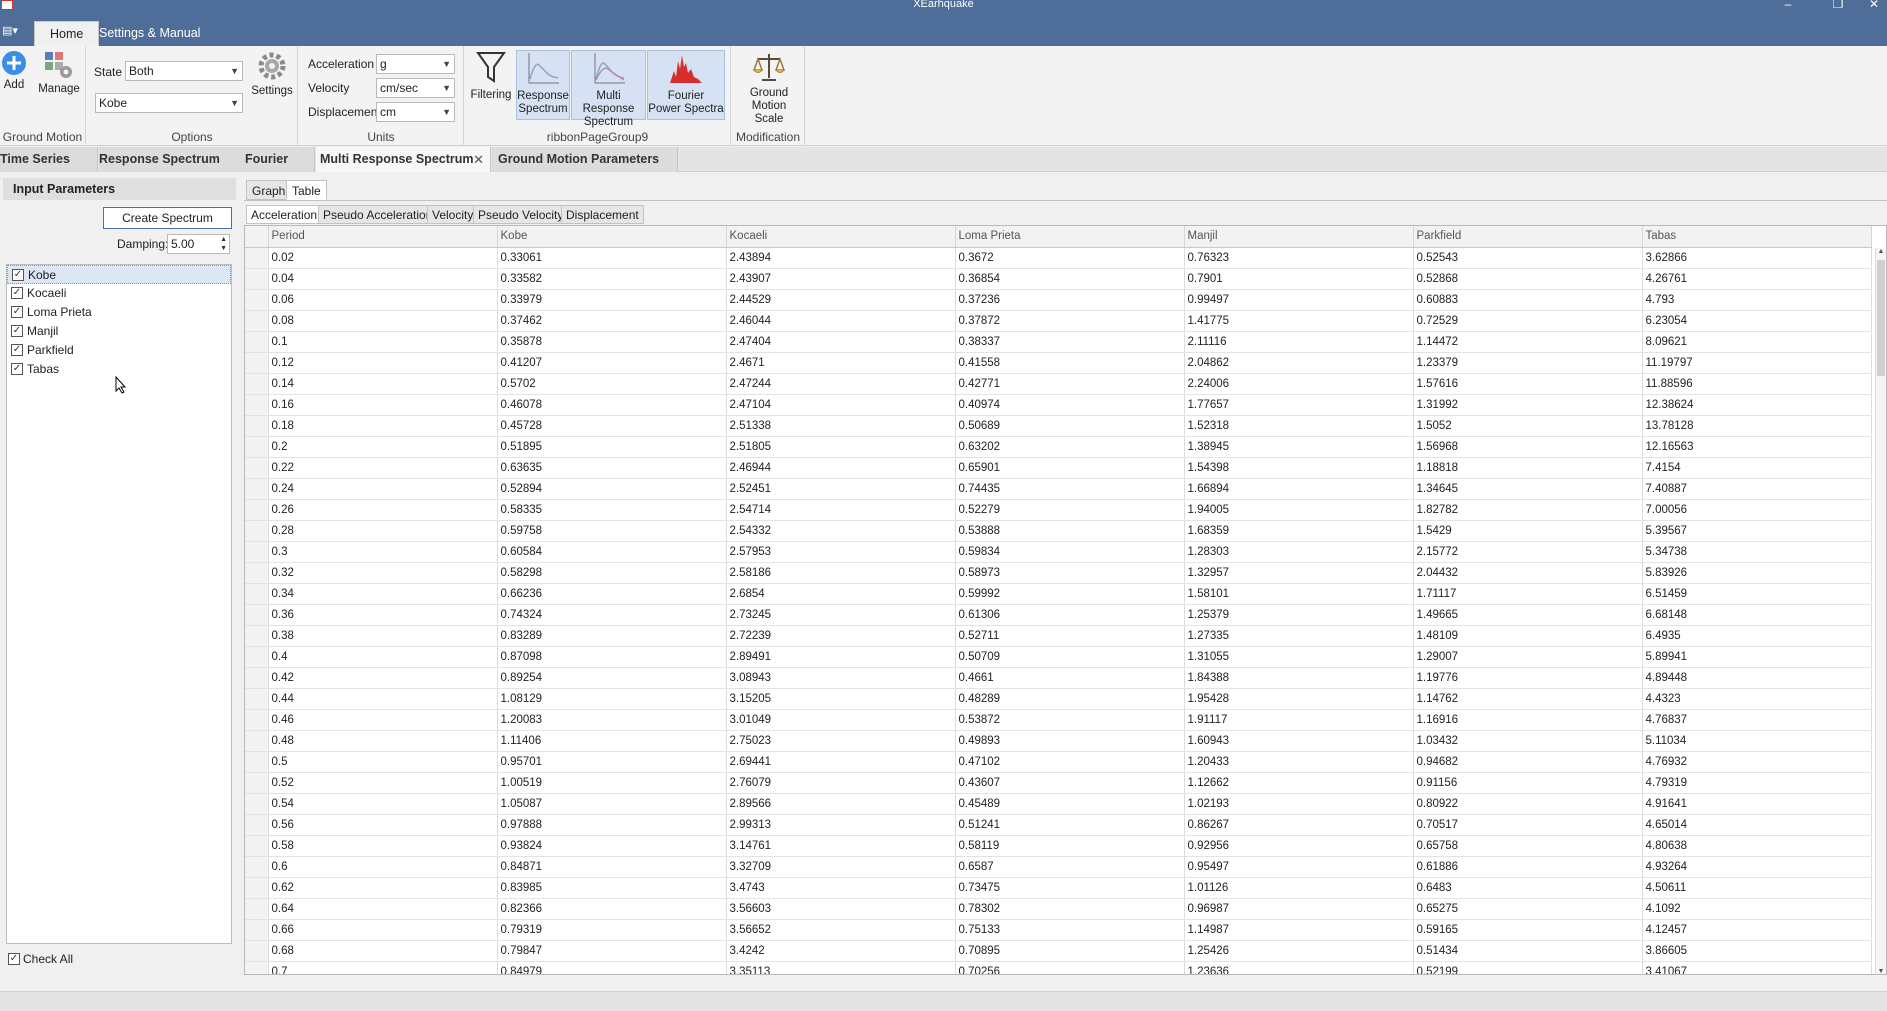 The image size is (1887, 1011). What do you see at coordinates (1528, 279) in the screenshot?
I see `table-cell: 0.52868` at bounding box center [1528, 279].